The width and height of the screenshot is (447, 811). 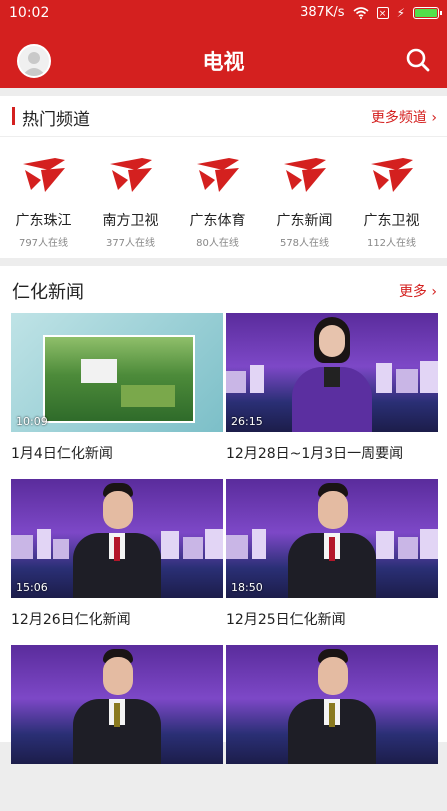 I want to click on video-duration: 10:09, so click(x=32, y=421).